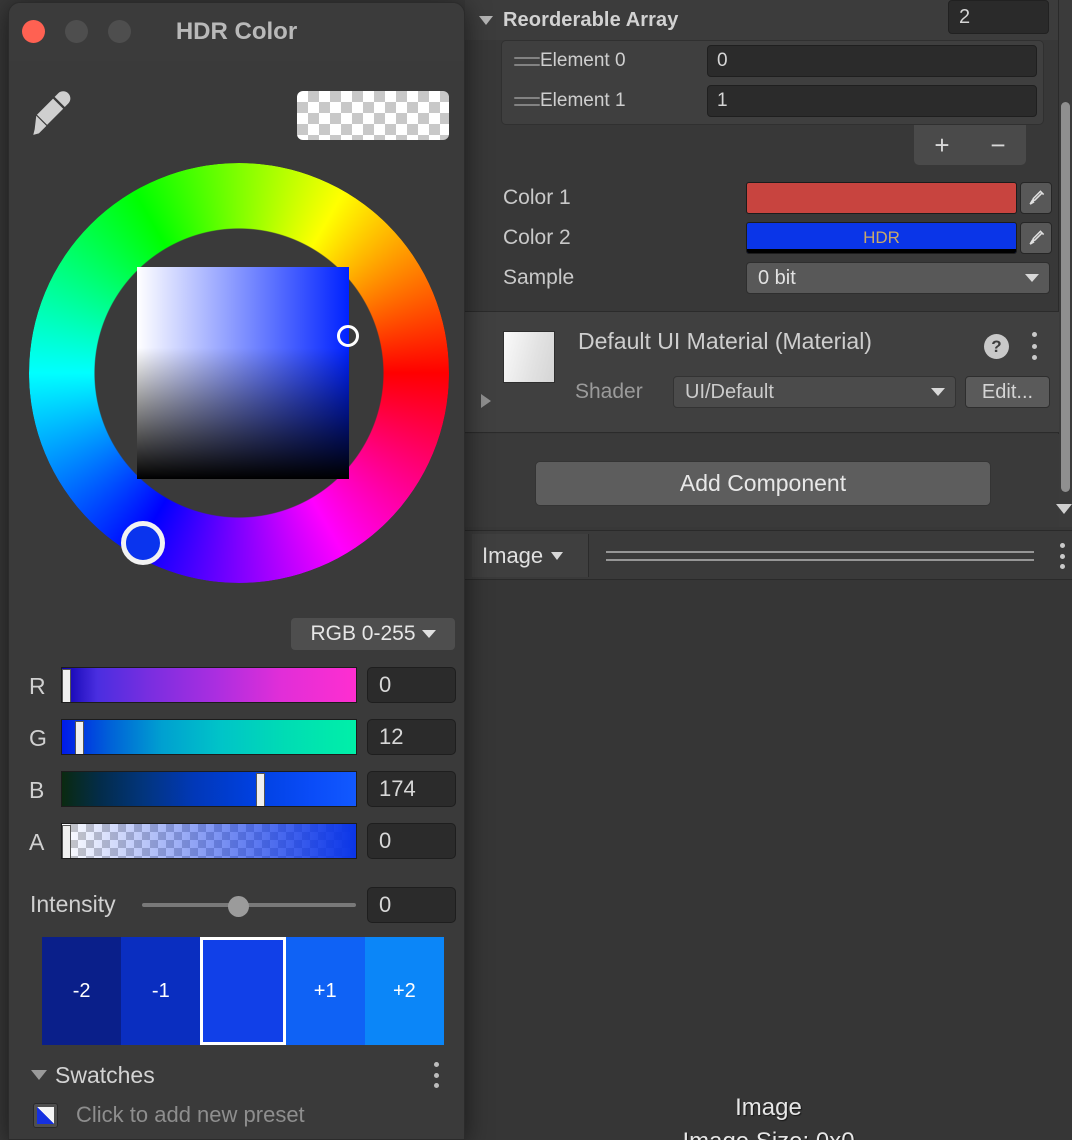 Image resolution: width=1072 pixels, height=1140 pixels. I want to click on hdr-window-titlebar: HDR Color, so click(236, 32).